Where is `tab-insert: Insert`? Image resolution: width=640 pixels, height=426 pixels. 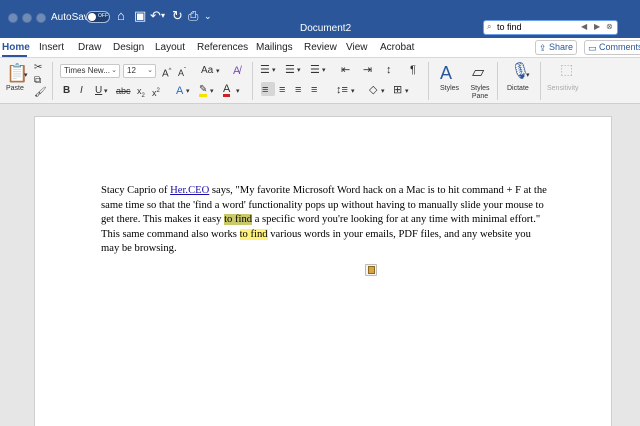 tab-insert: Insert is located at coordinates (51, 47).